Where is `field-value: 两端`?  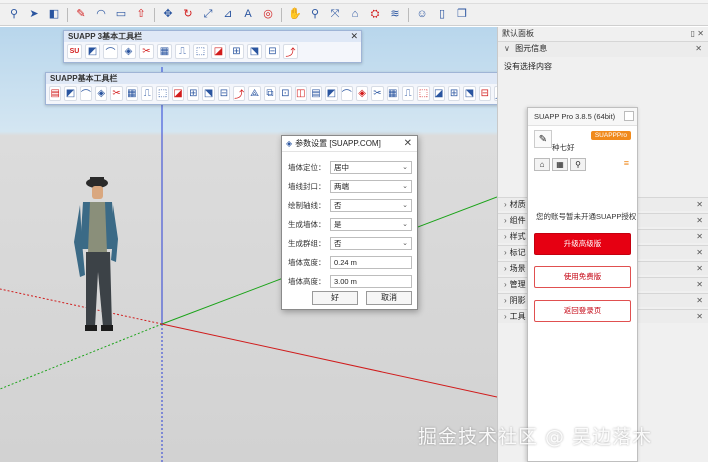 field-value: 两端 is located at coordinates (341, 186).